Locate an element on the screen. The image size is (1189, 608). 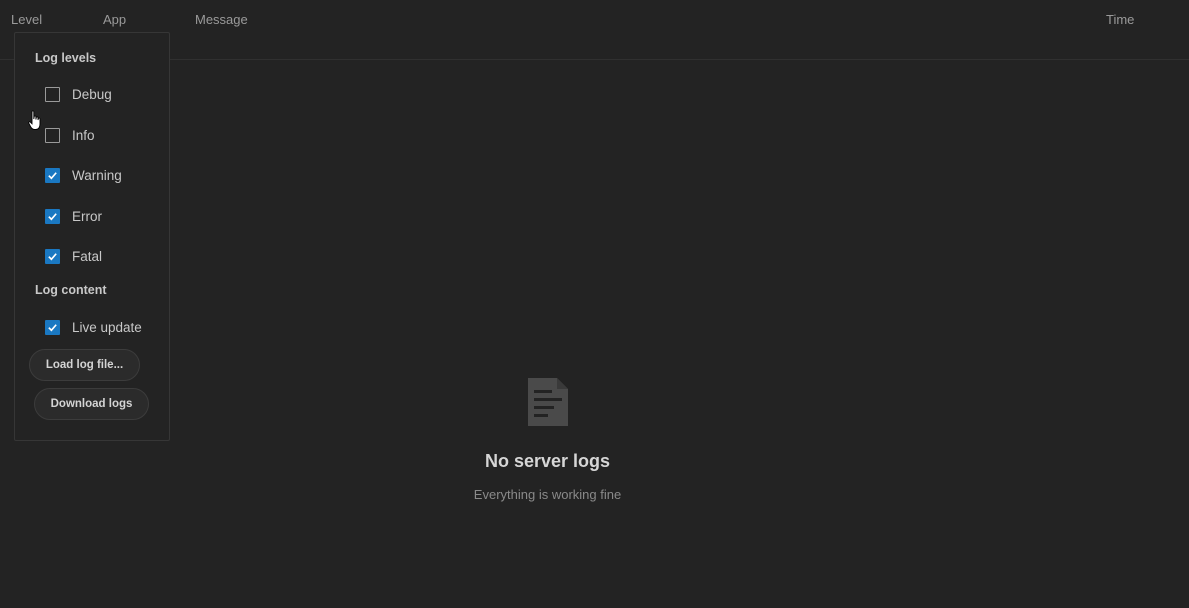
level-option-info: Info is located at coordinates (70, 135).